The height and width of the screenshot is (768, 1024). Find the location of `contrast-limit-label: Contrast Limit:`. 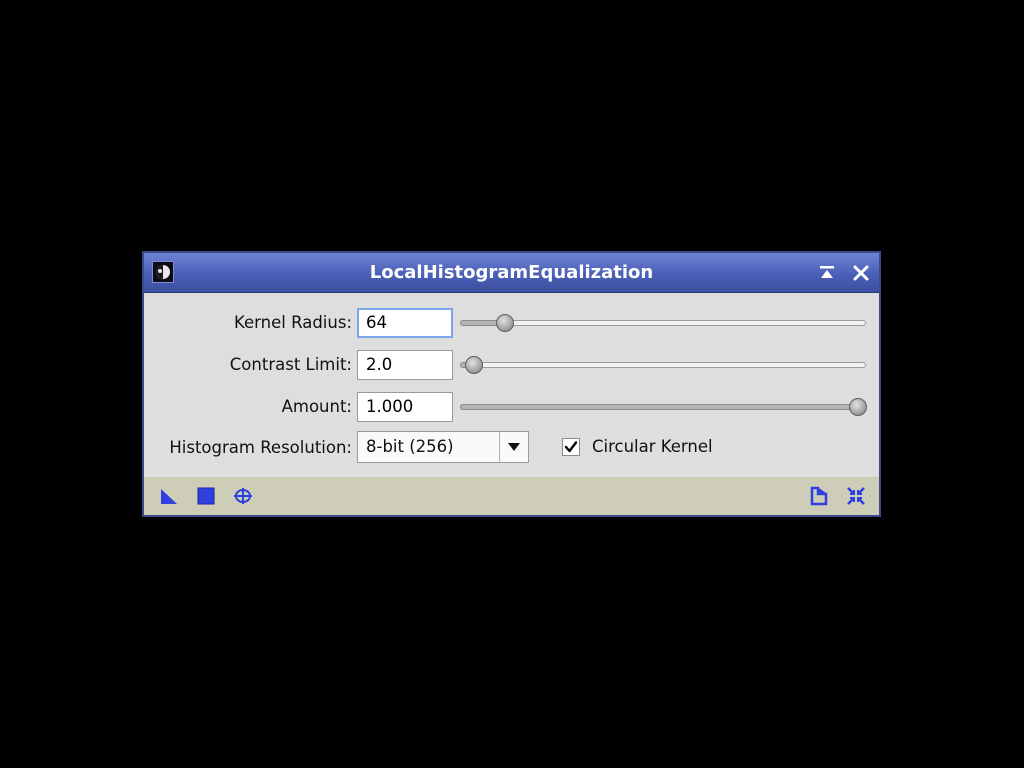

contrast-limit-label: Contrast Limit: is located at coordinates (290, 364).